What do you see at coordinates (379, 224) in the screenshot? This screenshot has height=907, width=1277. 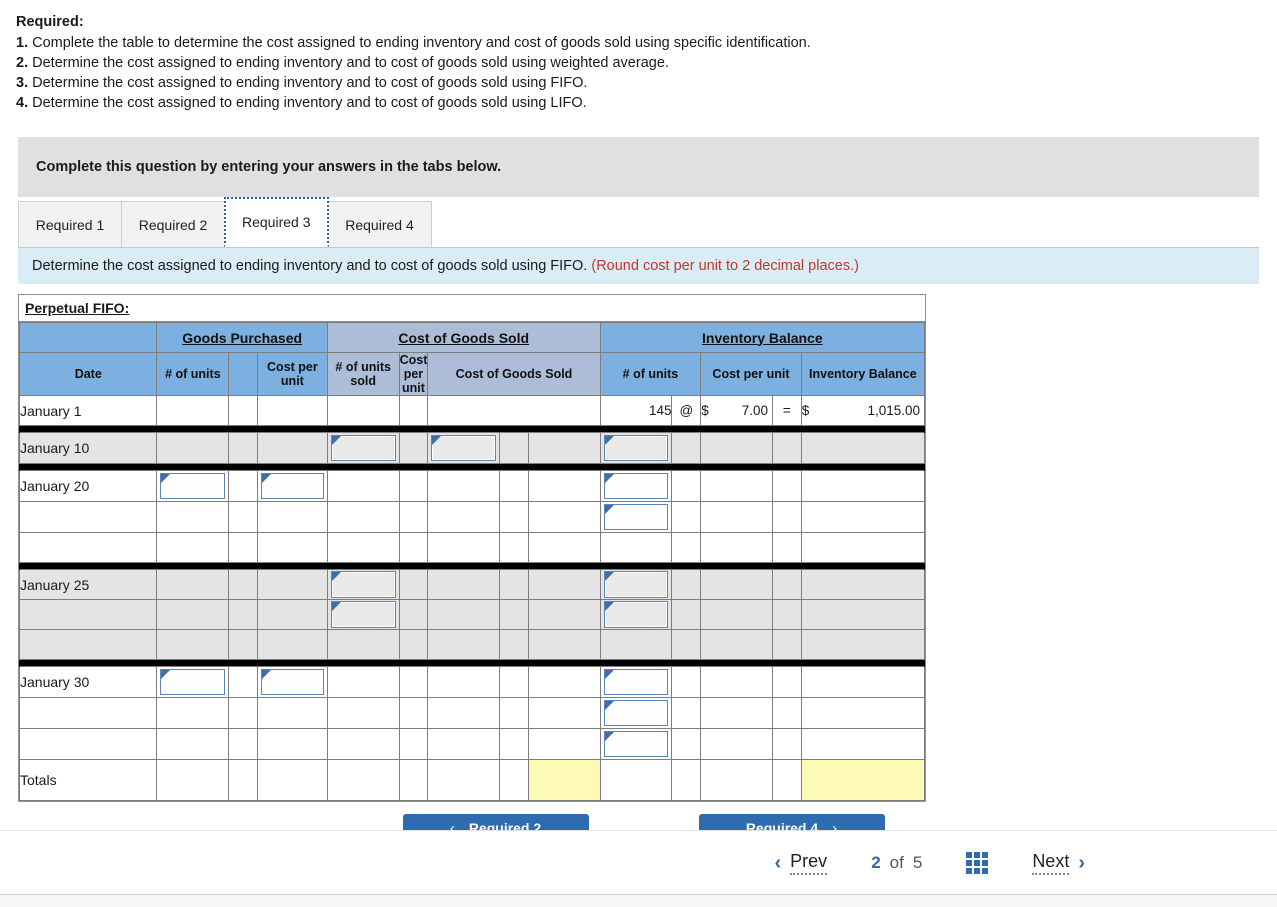 I see `tab-required-4: Required 4` at bounding box center [379, 224].